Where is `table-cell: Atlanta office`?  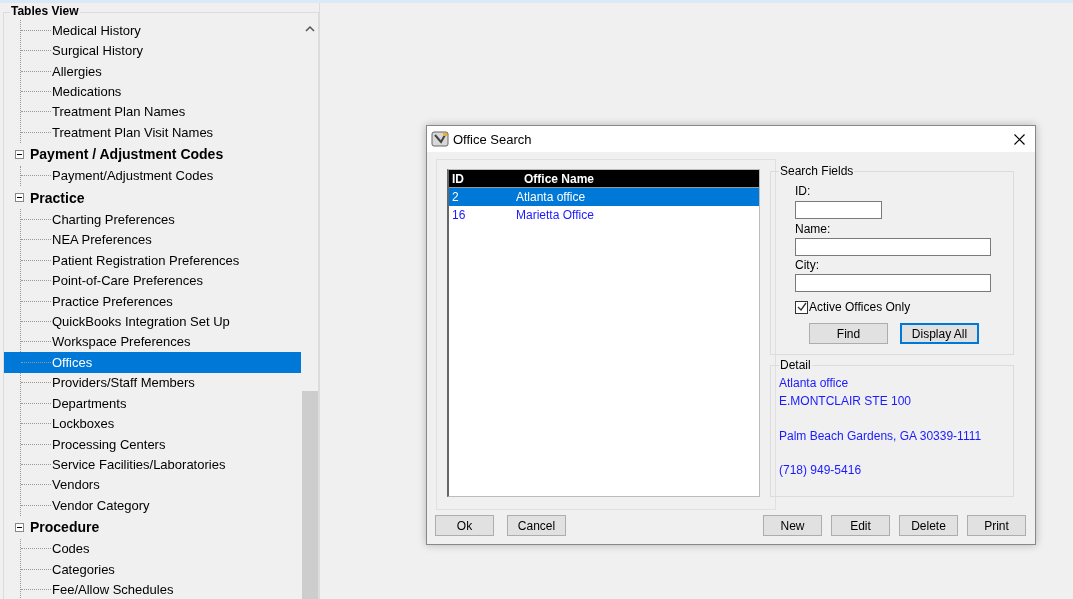 table-cell: Atlanta office is located at coordinates (551, 197).